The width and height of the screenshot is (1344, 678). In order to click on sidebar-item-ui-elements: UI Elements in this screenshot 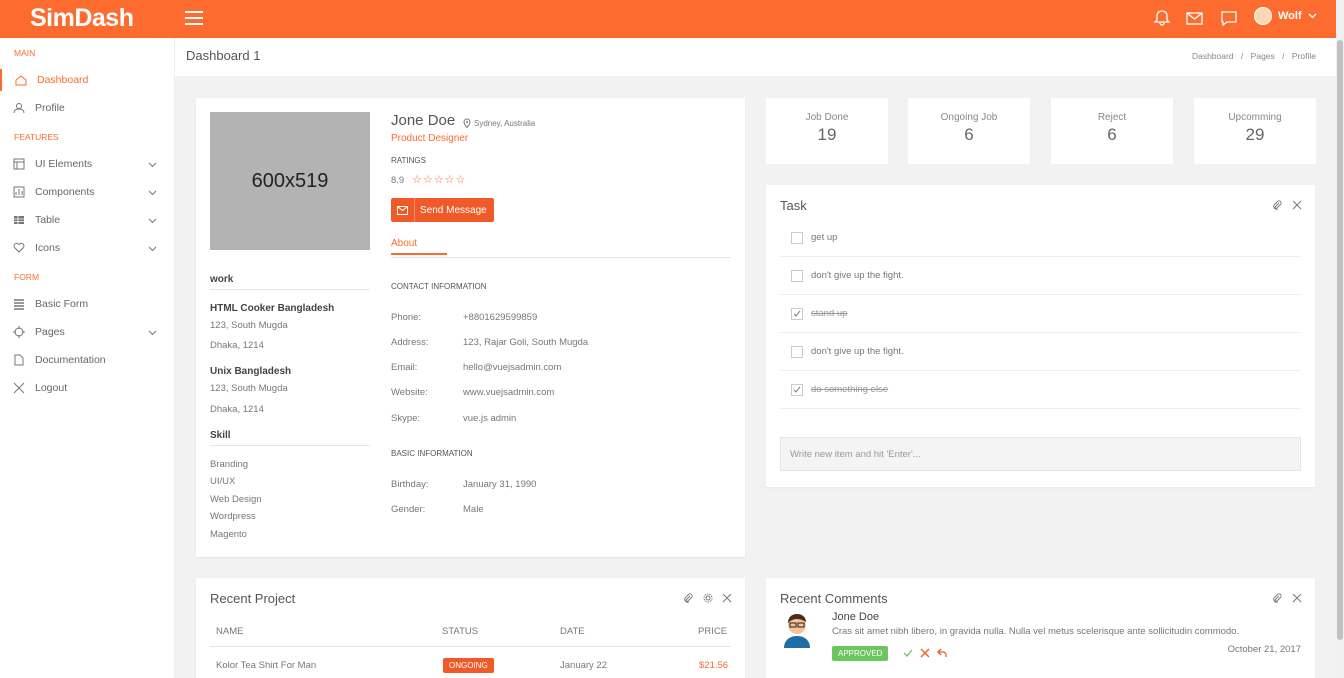, I will do `click(87, 164)`.